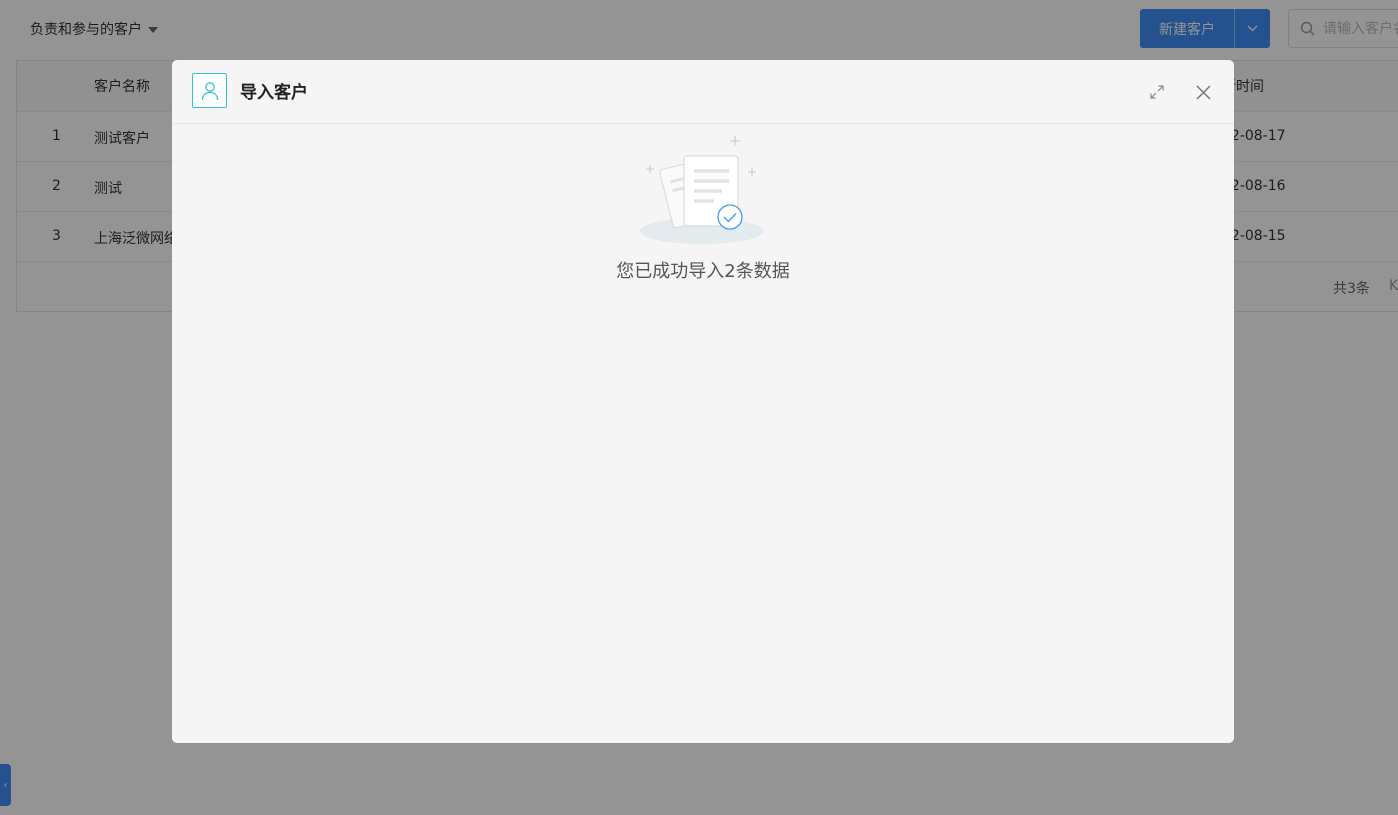  Describe the element at coordinates (703, 92) in the screenshot. I see `dialog-header: 导入客户` at that location.